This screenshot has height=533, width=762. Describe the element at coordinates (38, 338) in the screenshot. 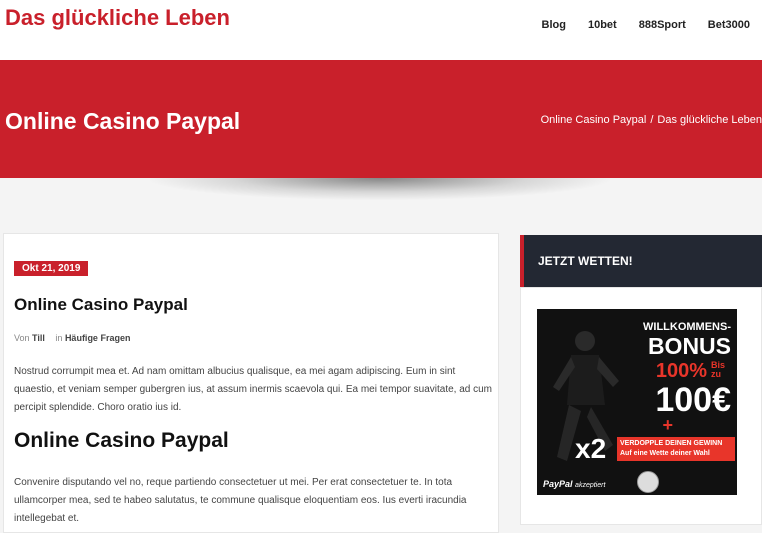

I see `post-author-link: Till` at that location.